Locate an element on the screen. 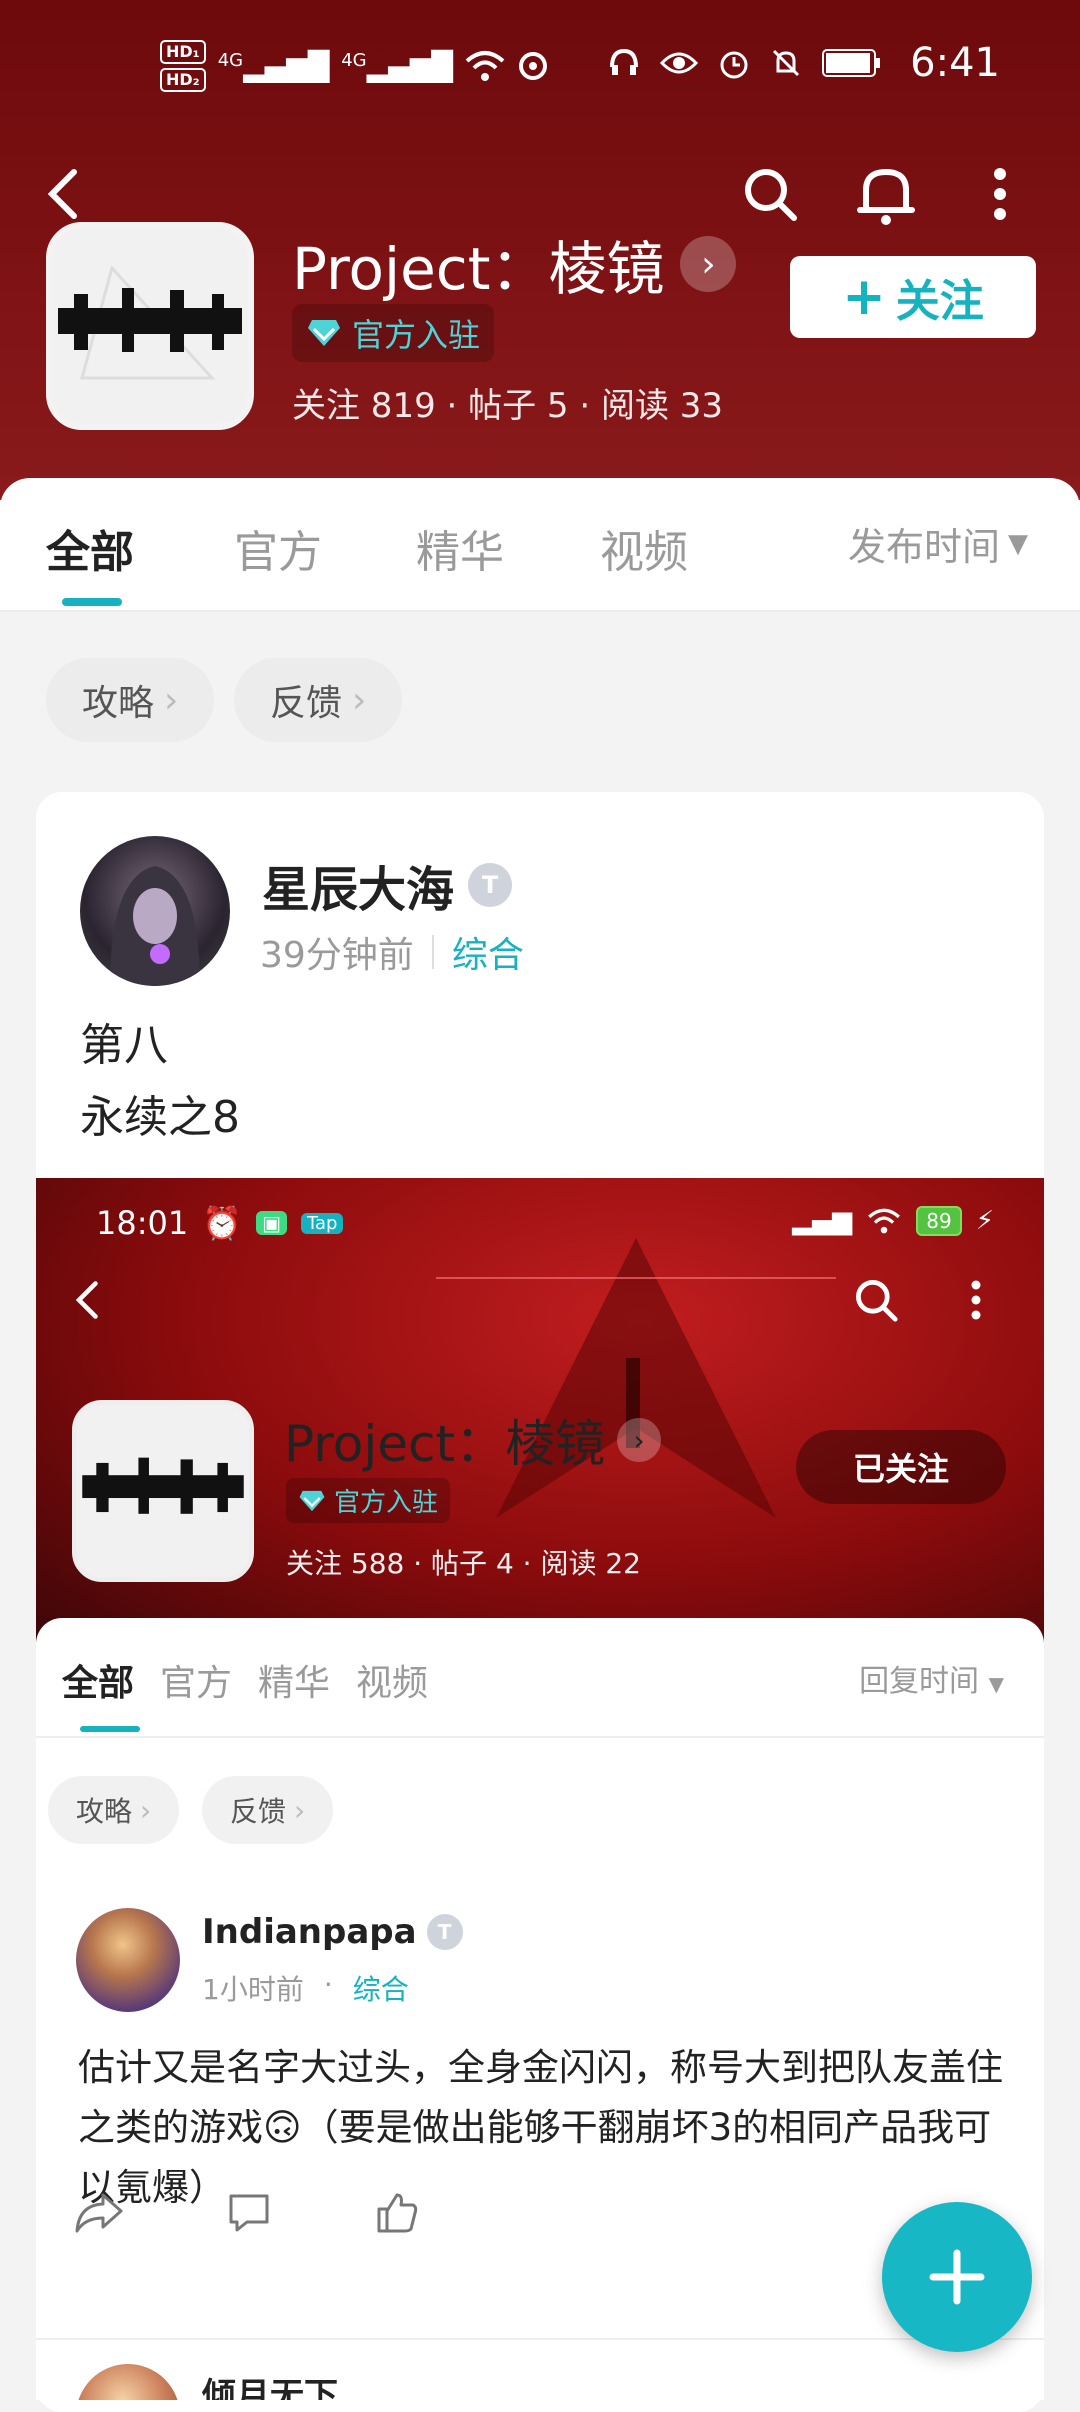 The image size is (1080, 2412). signal-2-icon: 4G▂▄▆█ is located at coordinates (397, 66).